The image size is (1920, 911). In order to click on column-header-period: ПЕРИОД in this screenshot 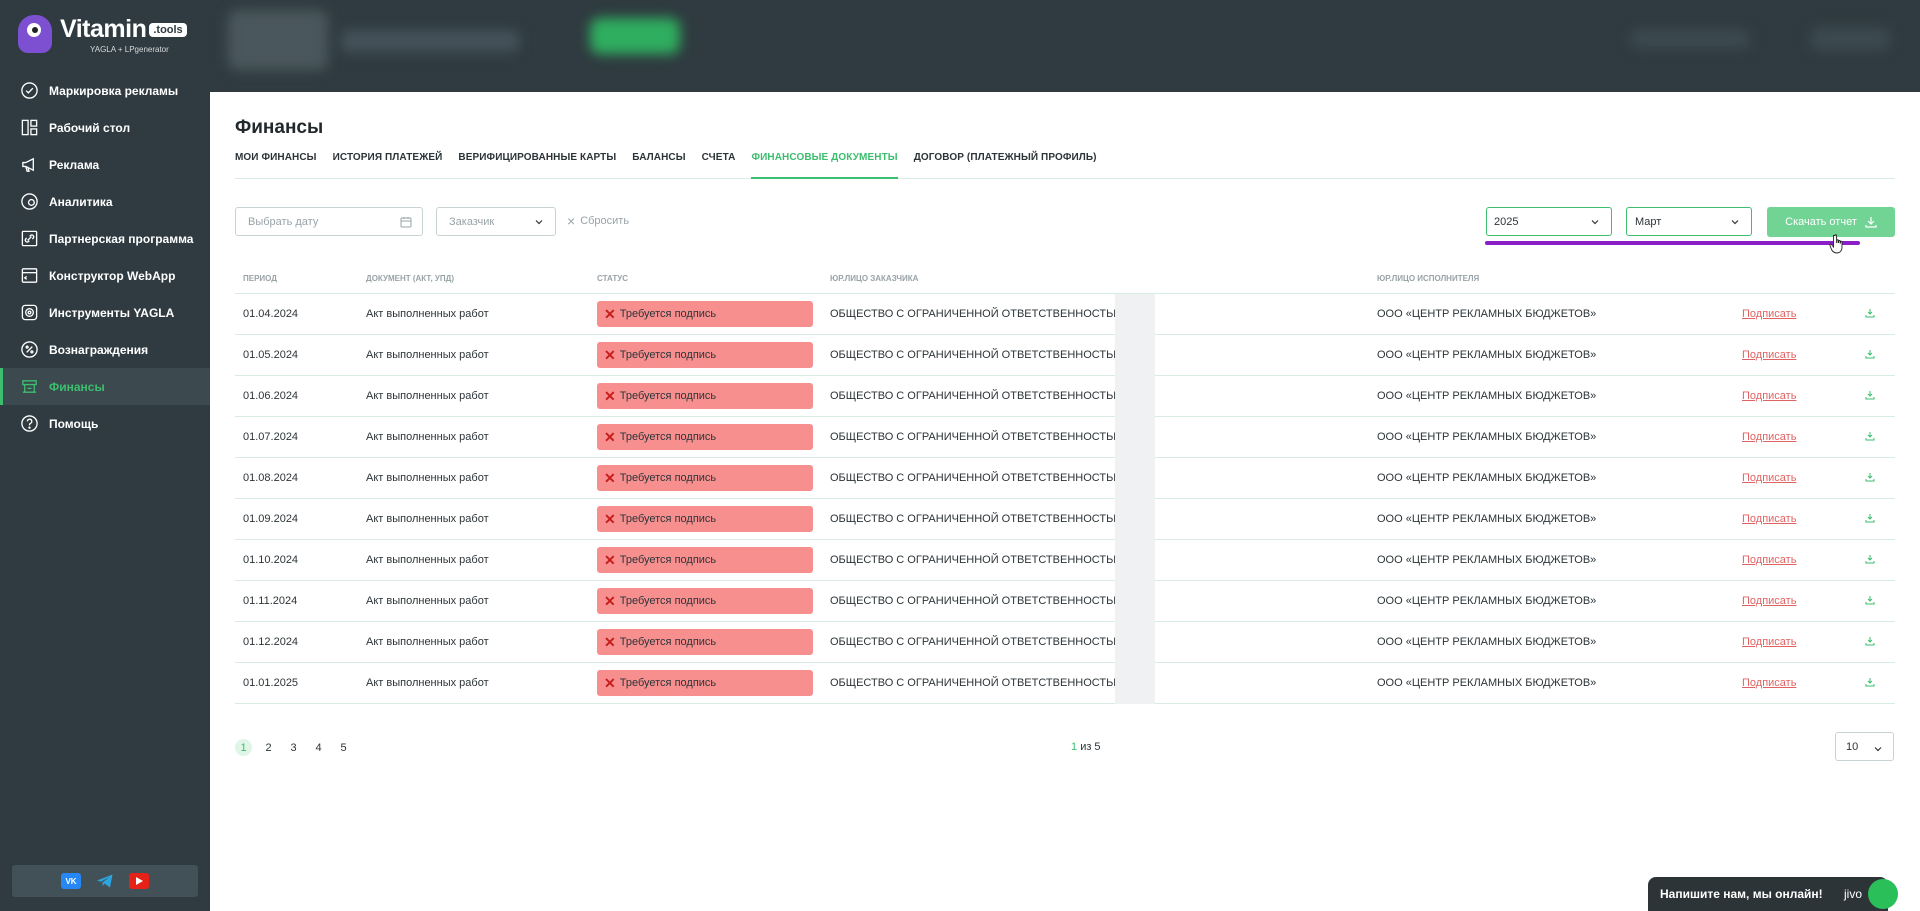, I will do `click(260, 278)`.